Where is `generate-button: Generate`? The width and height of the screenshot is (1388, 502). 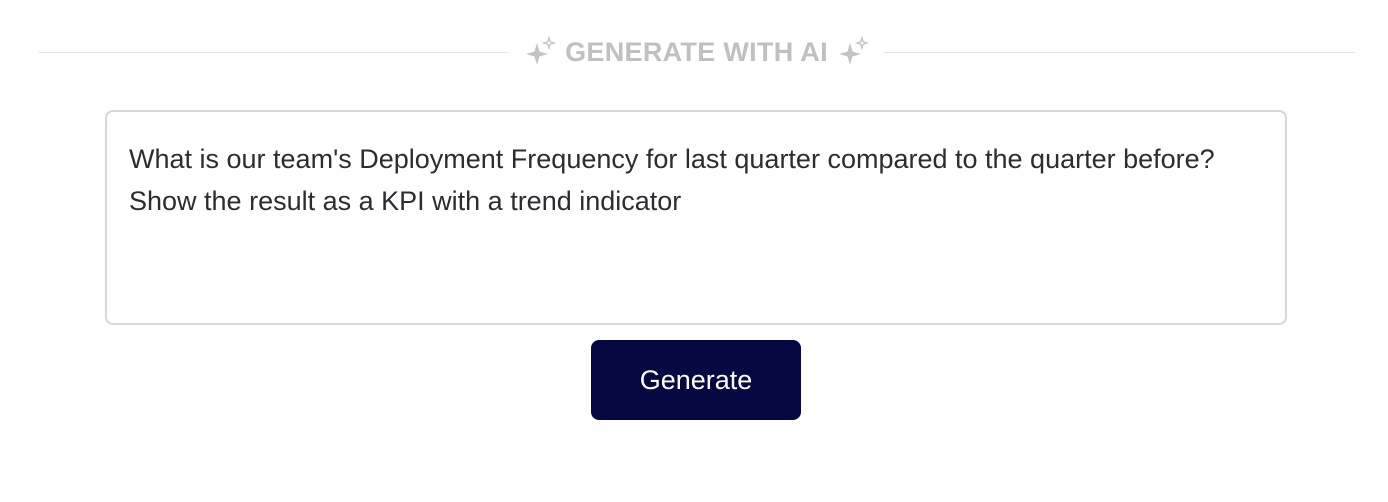
generate-button: Generate is located at coordinates (696, 380).